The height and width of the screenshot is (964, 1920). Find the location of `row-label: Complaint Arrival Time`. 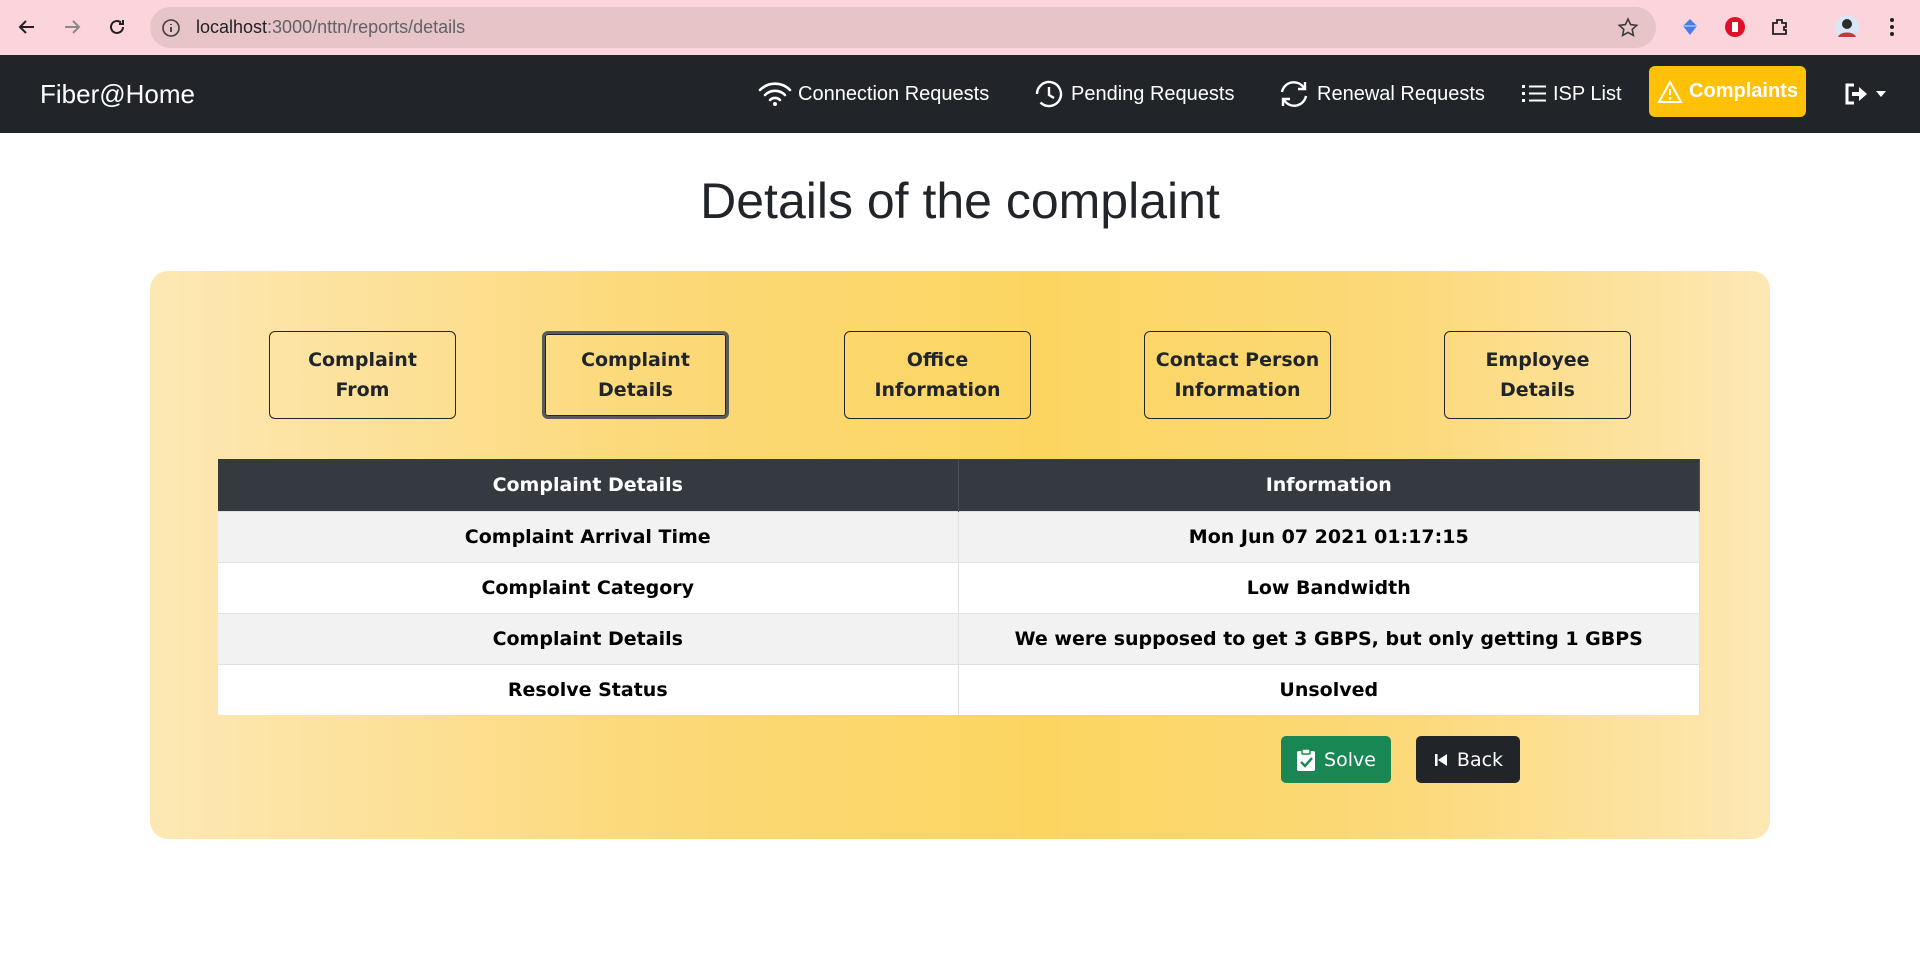

row-label: Complaint Arrival Time is located at coordinates (588, 536).